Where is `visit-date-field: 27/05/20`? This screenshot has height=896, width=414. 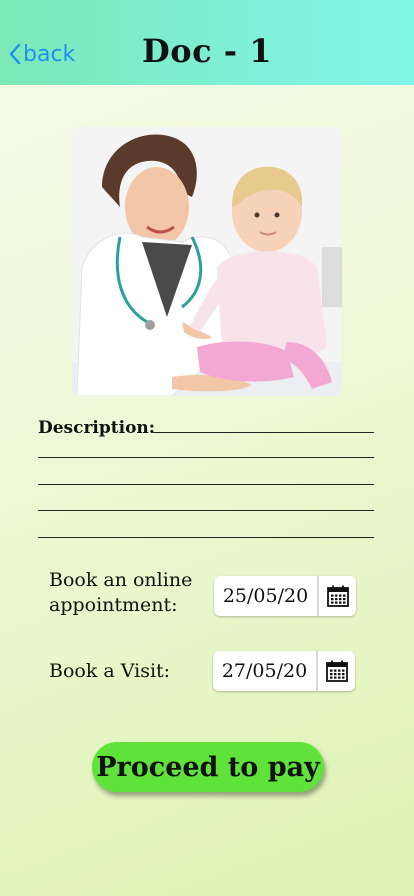
visit-date-field: 27/05/20 is located at coordinates (284, 671).